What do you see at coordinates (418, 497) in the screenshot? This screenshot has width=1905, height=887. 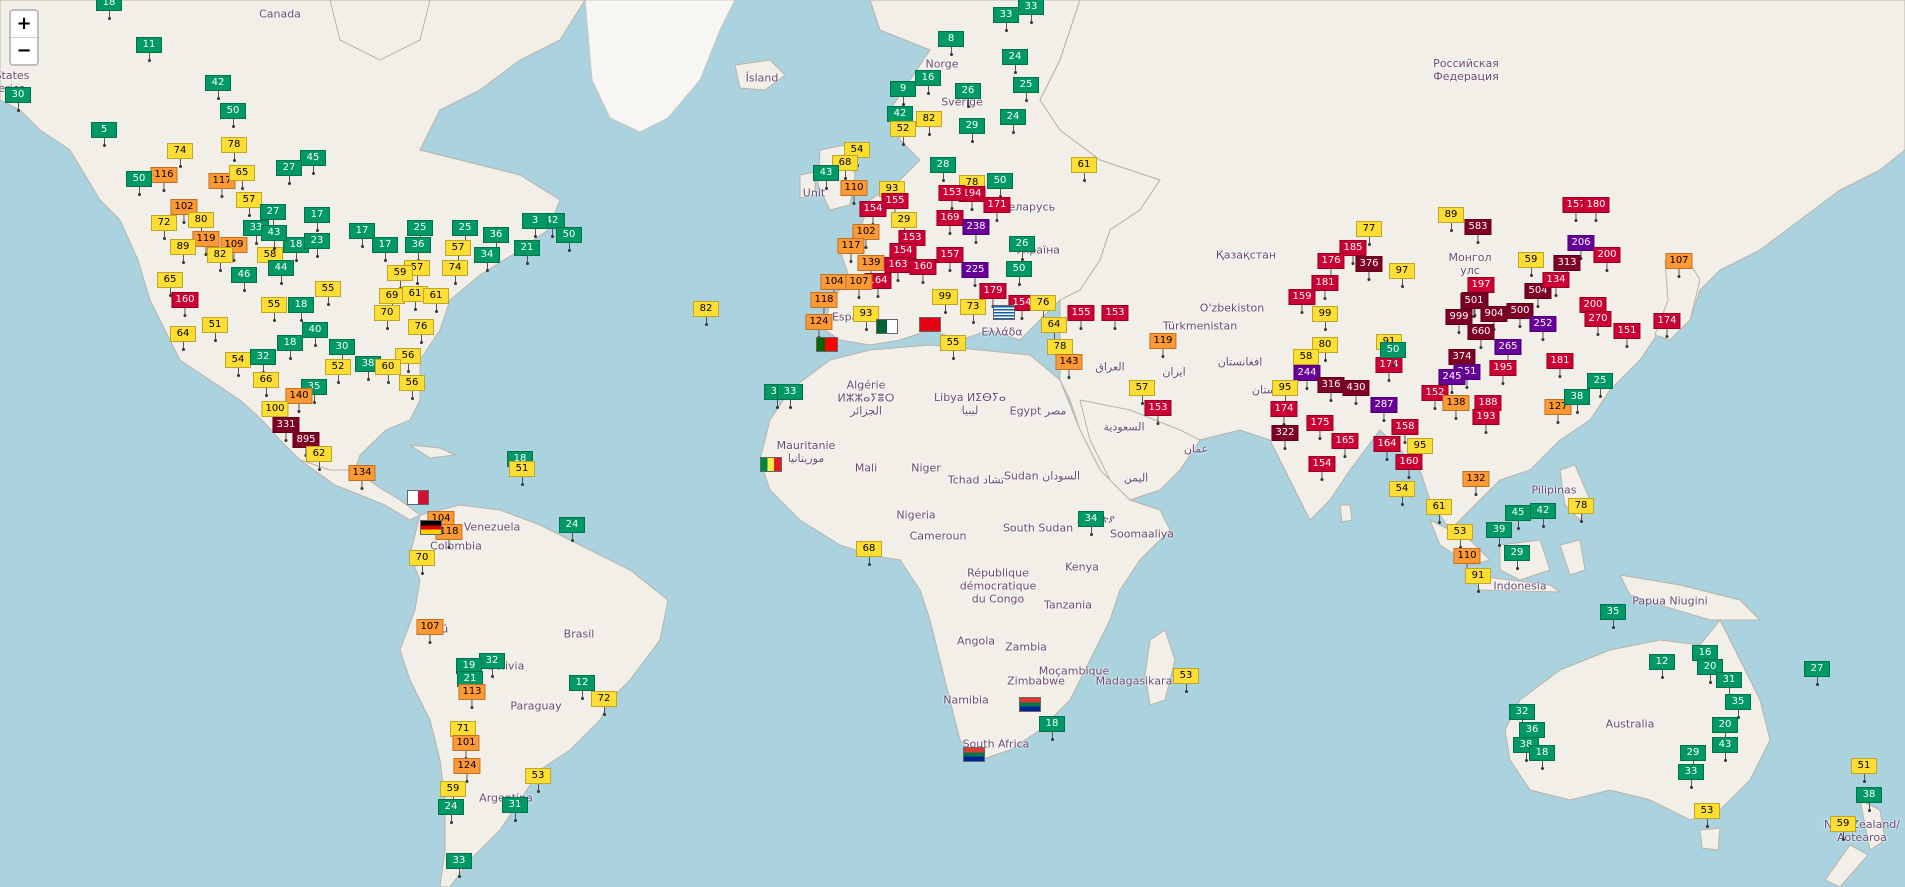 I see `panama-flag` at bounding box center [418, 497].